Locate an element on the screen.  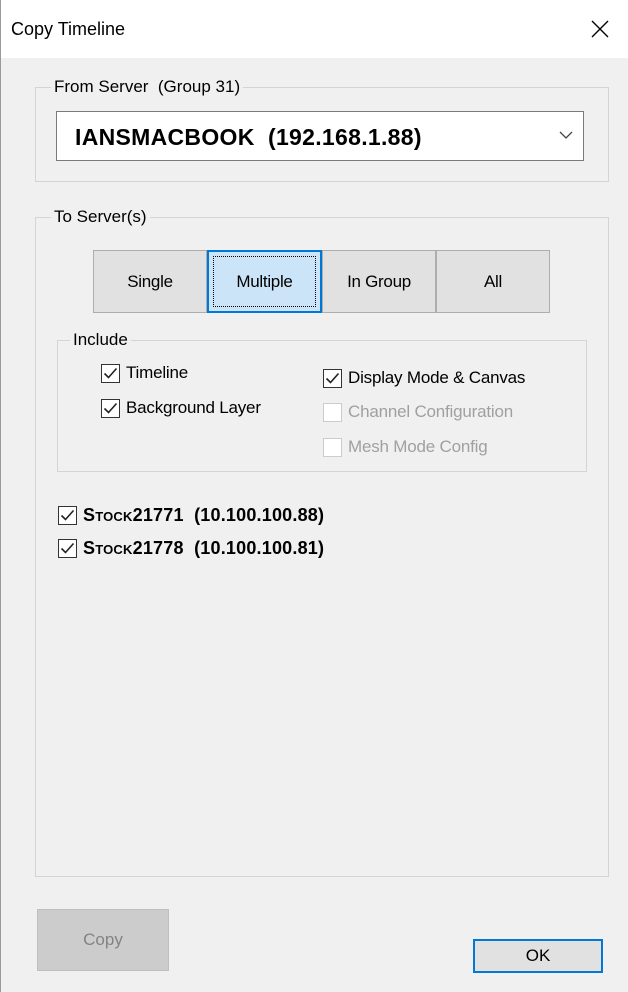
mode-in-group-label: In Group is located at coordinates (379, 281).